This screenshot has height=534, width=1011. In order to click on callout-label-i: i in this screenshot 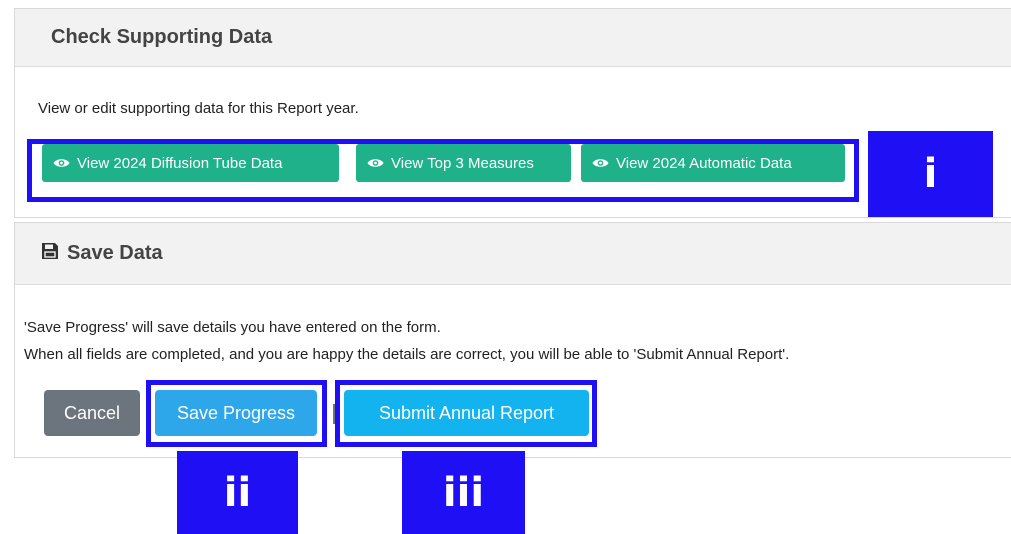, I will do `click(930, 174)`.